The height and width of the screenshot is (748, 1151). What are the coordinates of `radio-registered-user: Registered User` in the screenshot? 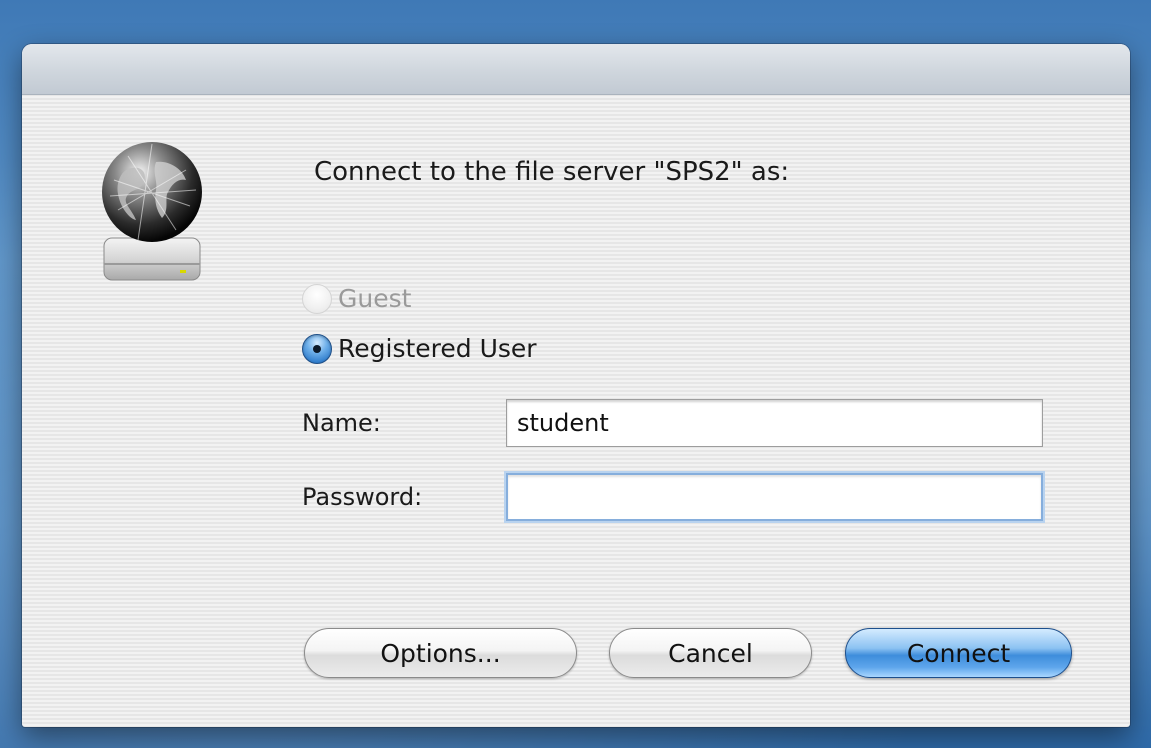 It's located at (419, 349).